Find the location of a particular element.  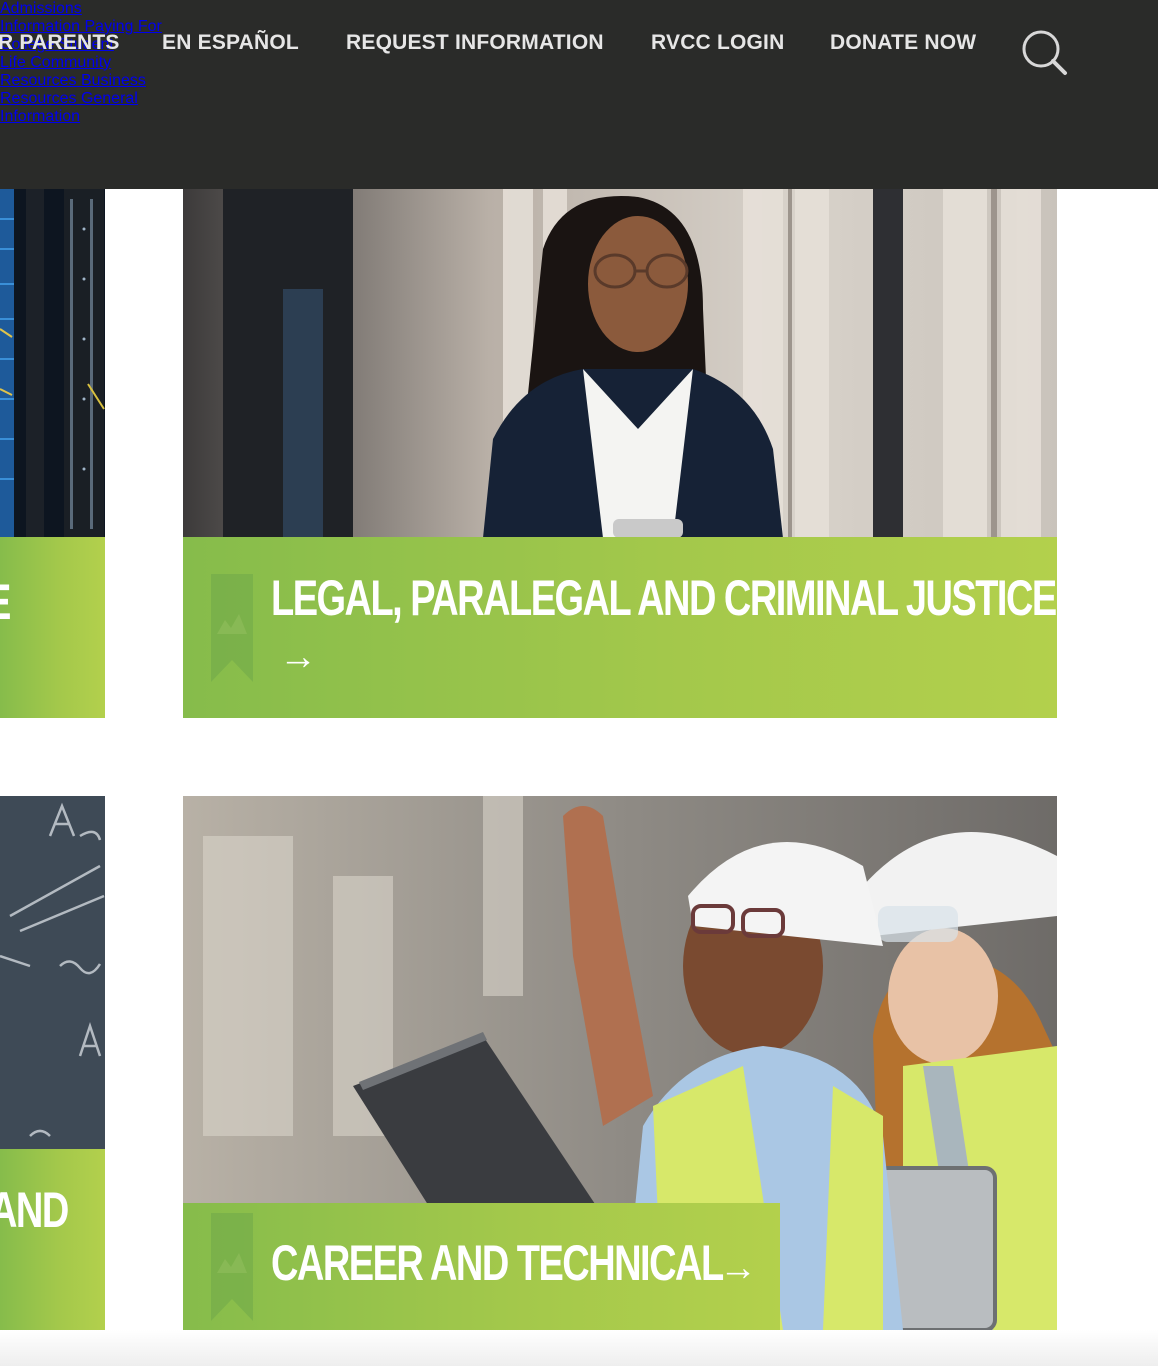

career-card-title: CAREER AND TECHNICAL is located at coordinates (497, 1263).